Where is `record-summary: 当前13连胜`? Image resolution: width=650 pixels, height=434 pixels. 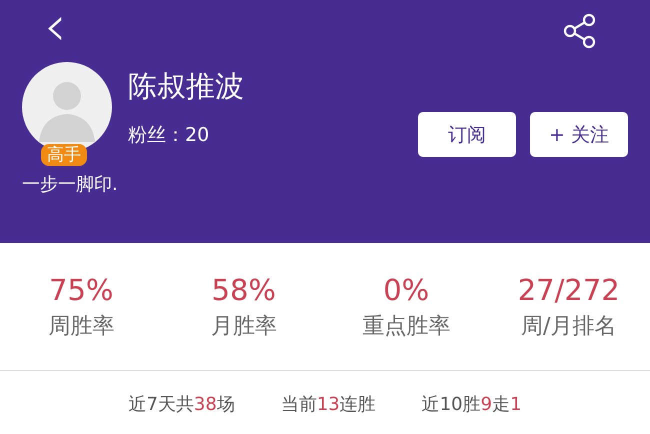
record-summary: 当前13连胜 is located at coordinates (328, 404).